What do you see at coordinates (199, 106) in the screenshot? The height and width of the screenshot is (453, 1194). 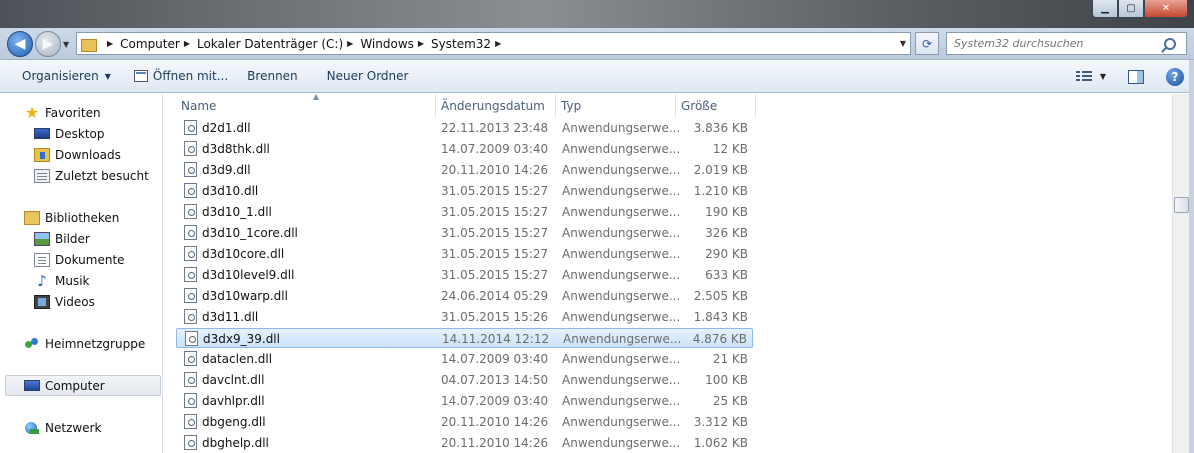 I see `column-header-name-label: Name` at bounding box center [199, 106].